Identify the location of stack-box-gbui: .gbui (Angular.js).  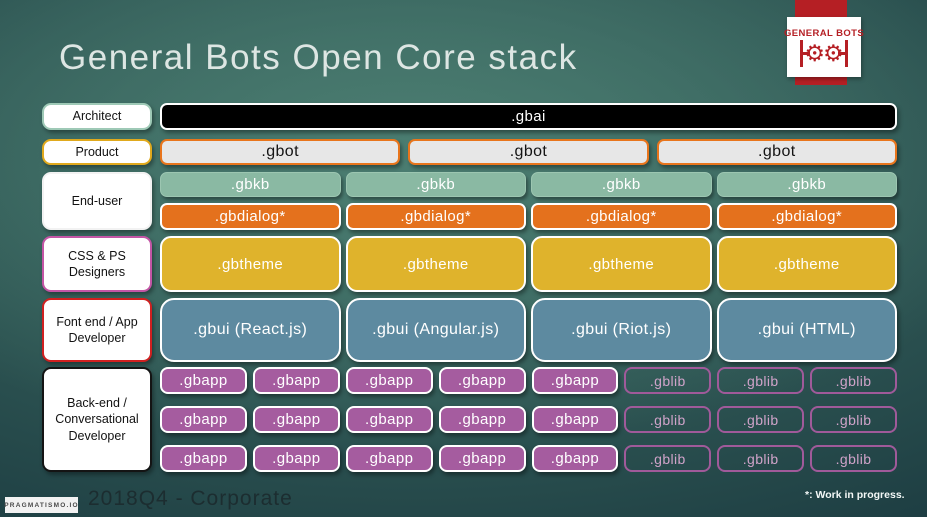
(435, 330).